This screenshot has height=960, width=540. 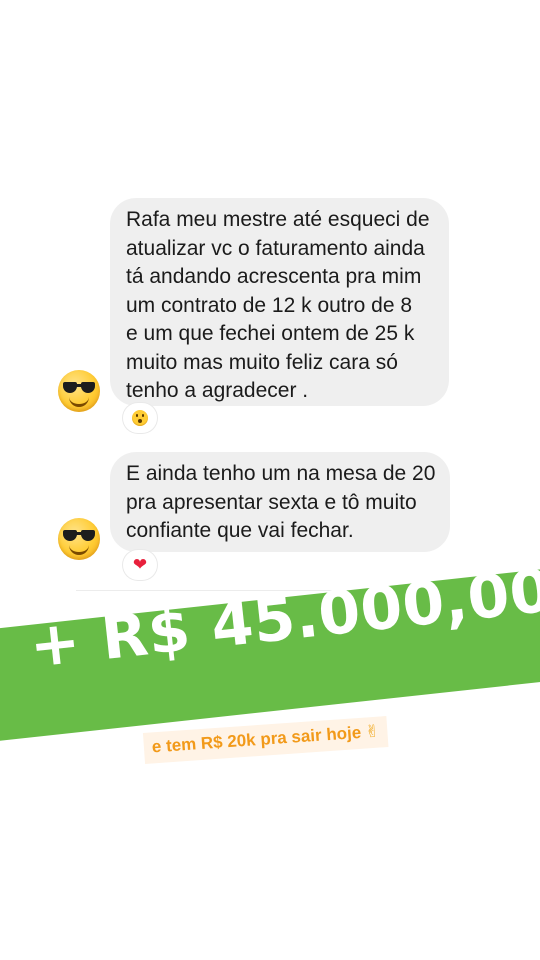 What do you see at coordinates (256, 739) in the screenshot?
I see `caption-text: e tem R$ 20k pra sair hoje` at bounding box center [256, 739].